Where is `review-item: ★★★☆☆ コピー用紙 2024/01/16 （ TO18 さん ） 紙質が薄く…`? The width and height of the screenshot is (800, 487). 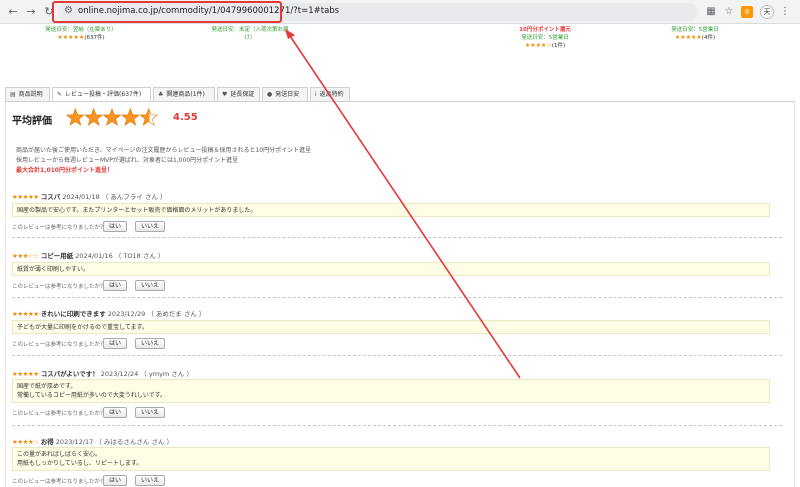
review-item: ★★★☆☆ コピー用紙 2024/01/16 （ TO18 さん ） 紙質が薄く… is located at coordinates (397, 271).